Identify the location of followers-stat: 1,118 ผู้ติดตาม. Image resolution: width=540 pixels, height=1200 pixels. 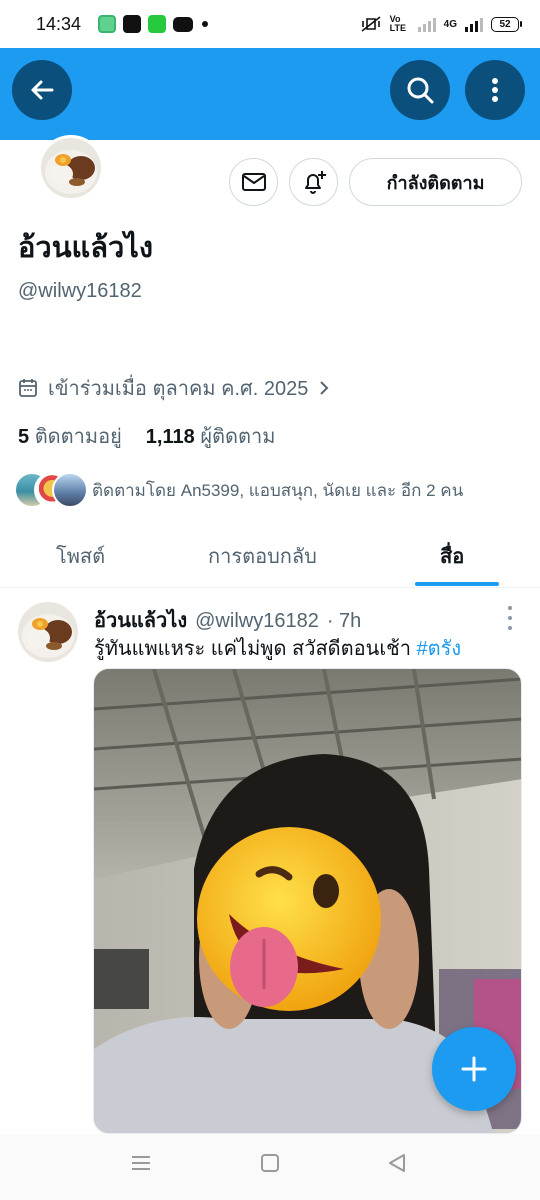
(211, 436).